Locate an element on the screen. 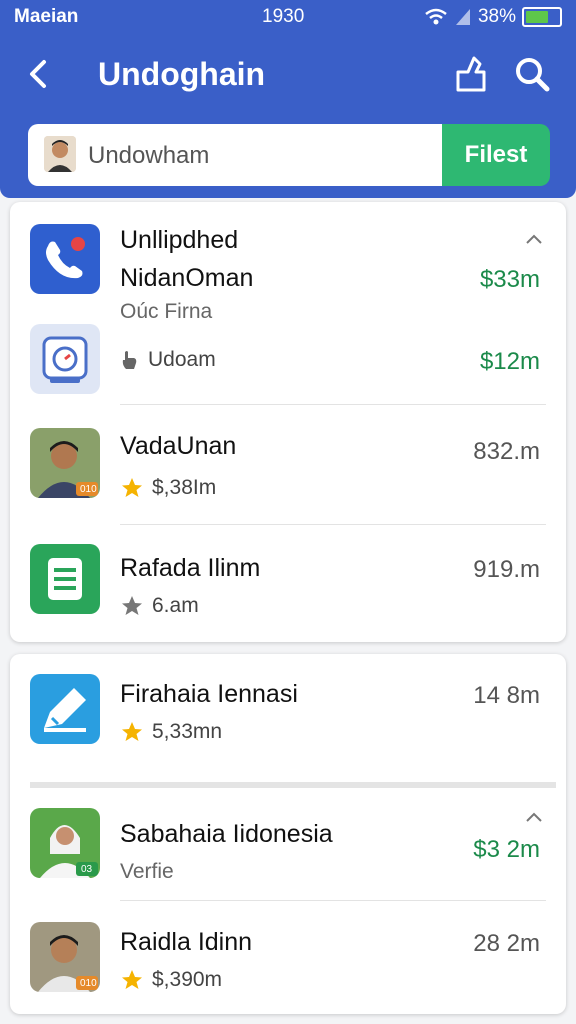 Image resolution: width=576 pixels, height=1024 pixels. item-price: $3 2m is located at coordinates (506, 849).